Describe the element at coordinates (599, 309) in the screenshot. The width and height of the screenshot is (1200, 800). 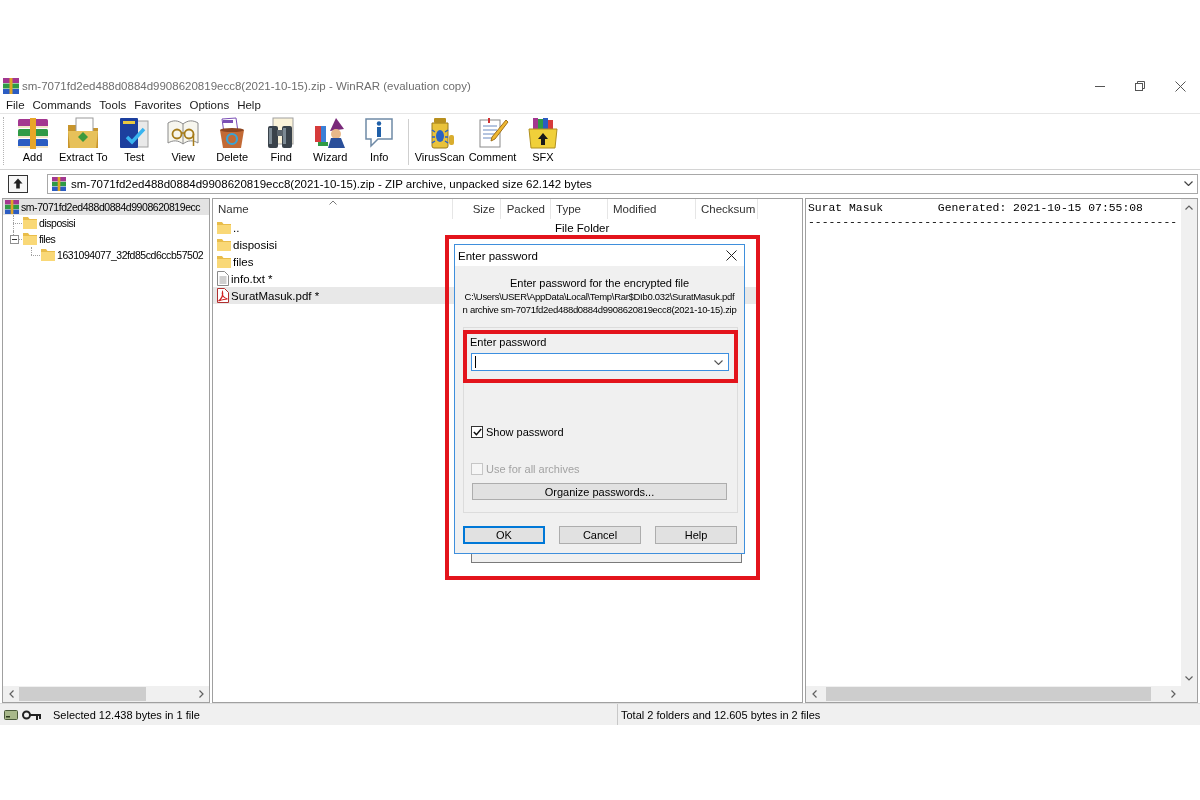
I see `file-path-text: n archive sm-7071fd2ed488d0884d9908620819ecc8(2021-10-15).zip` at that location.